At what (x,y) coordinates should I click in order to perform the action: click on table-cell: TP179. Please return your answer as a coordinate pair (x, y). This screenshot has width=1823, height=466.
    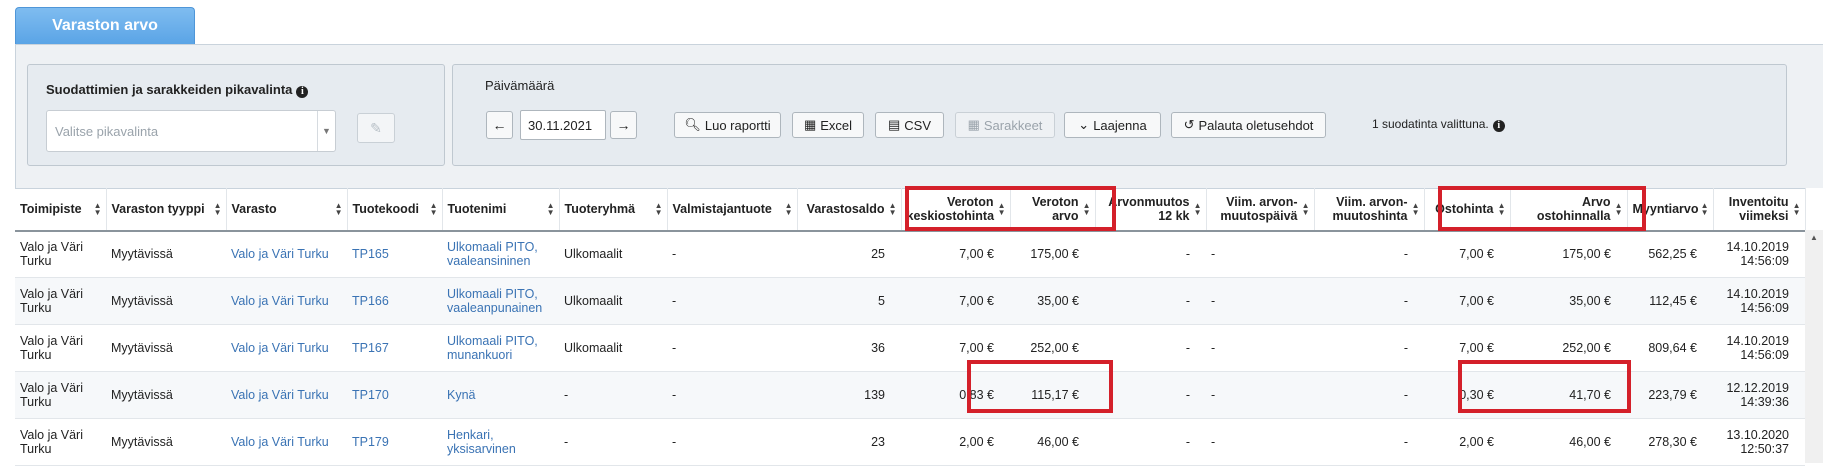
    Looking at the image, I should click on (394, 442).